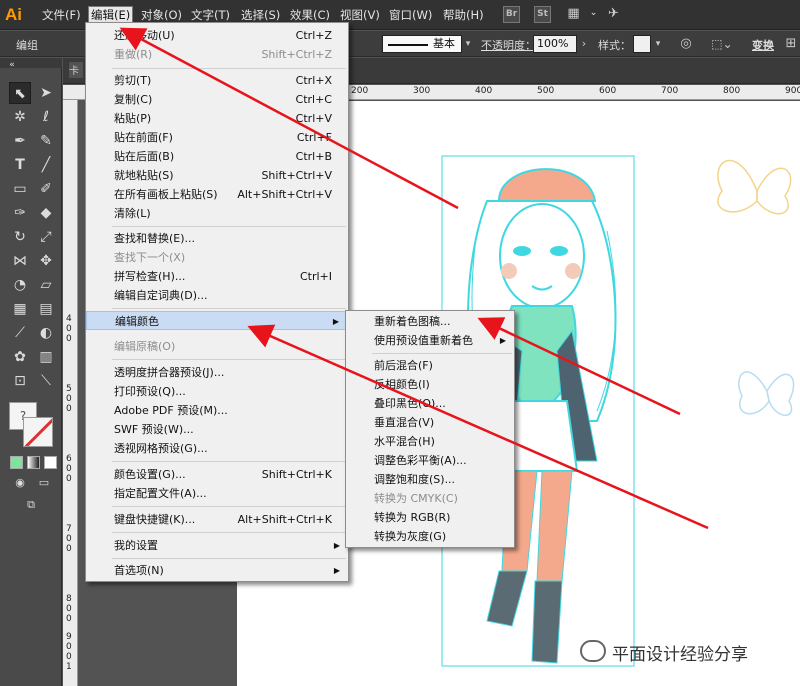  What do you see at coordinates (20, 165) in the screenshot?
I see `type-tool-icon: T` at bounding box center [20, 165].